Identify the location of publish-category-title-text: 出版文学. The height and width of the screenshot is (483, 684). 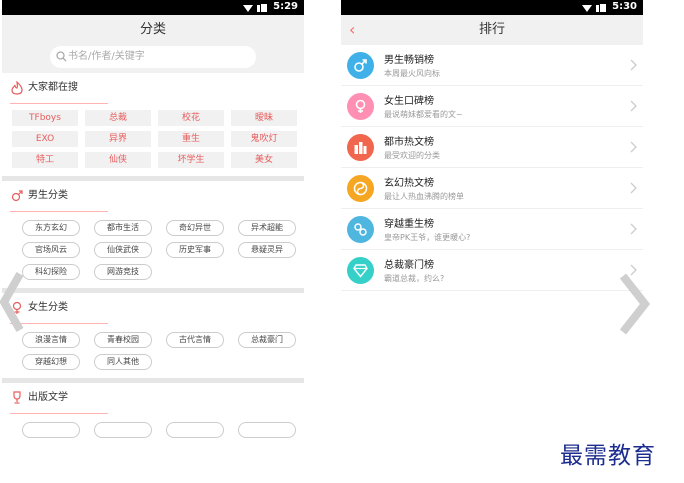
(48, 397).